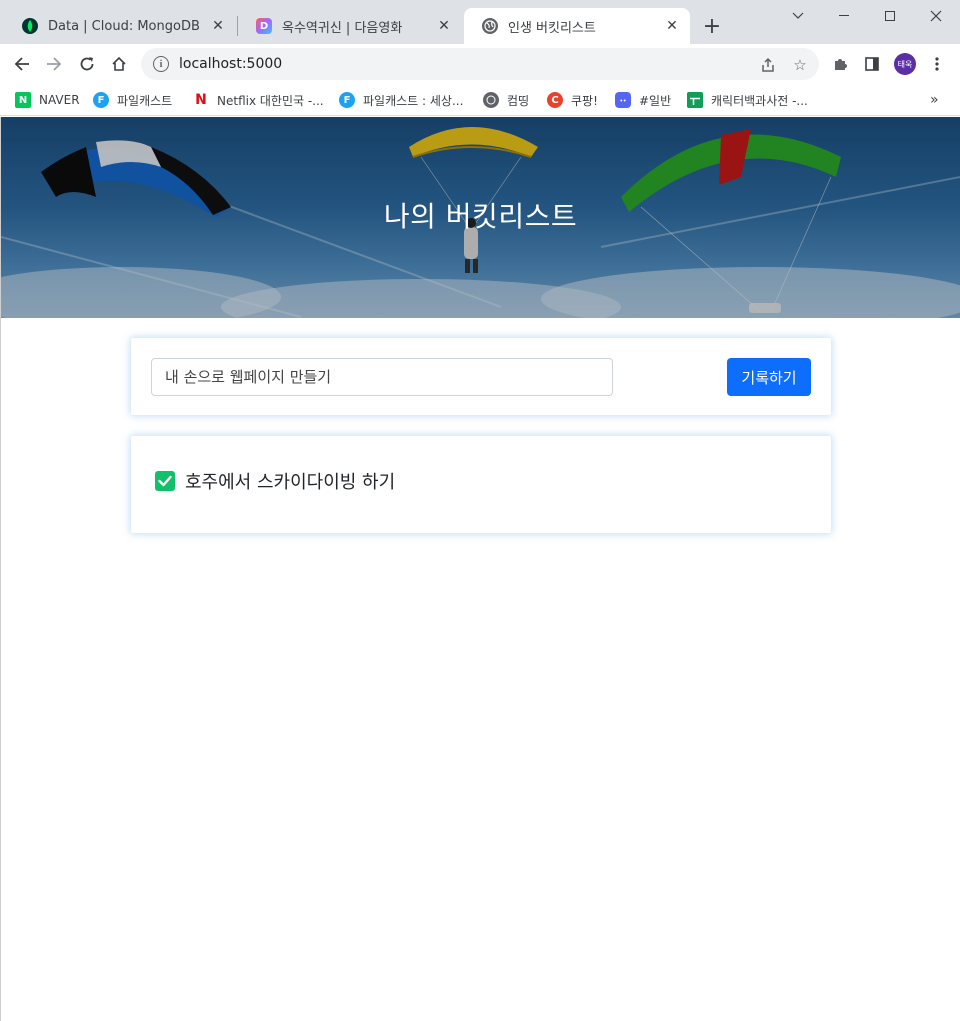  I want to click on bookmark-label: 파일캐스트, so click(145, 100).